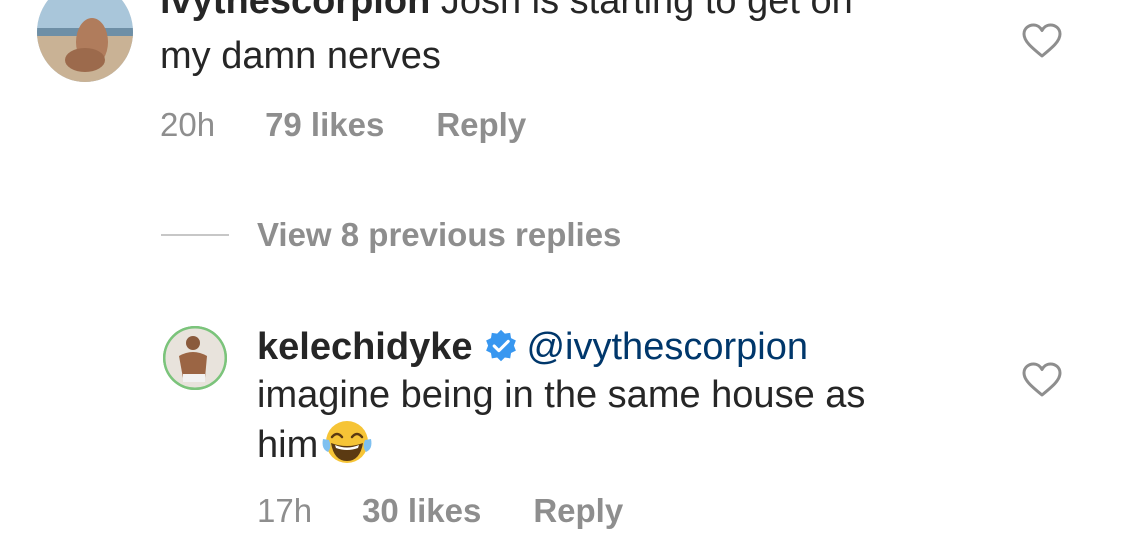 The height and width of the screenshot is (560, 1125). I want to click on reply-time: 17h, so click(285, 510).